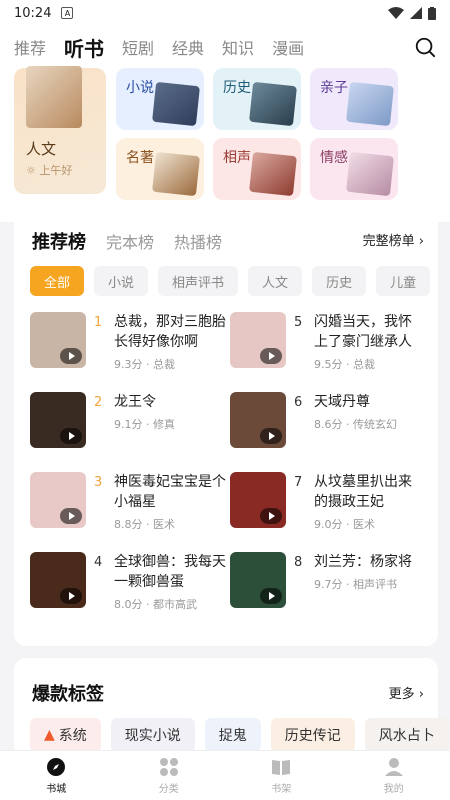 This screenshot has width=450, height=800. What do you see at coordinates (98, 322) in the screenshot?
I see `rank-number: 1` at bounding box center [98, 322].